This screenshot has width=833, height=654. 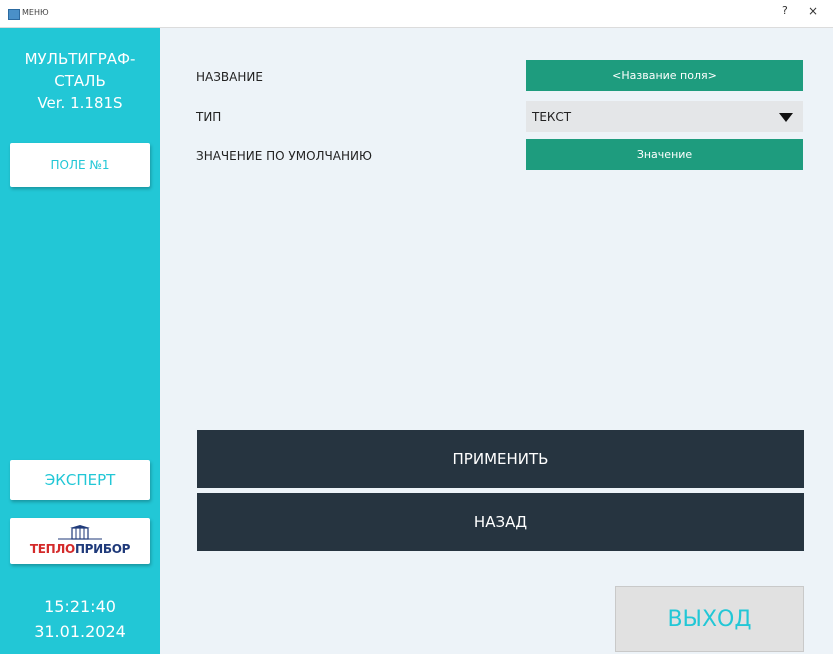 What do you see at coordinates (709, 619) in the screenshot?
I see `exit-button: ВЫХОД` at bounding box center [709, 619].